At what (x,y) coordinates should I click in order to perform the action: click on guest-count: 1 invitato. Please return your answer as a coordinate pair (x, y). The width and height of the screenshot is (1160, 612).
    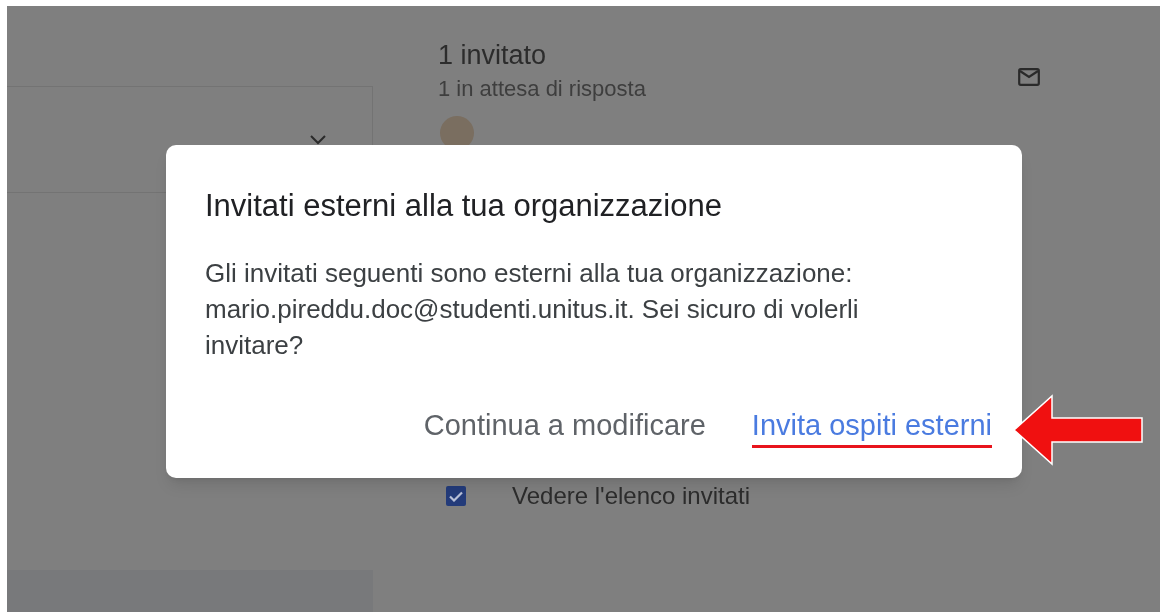
    Looking at the image, I should click on (493, 55).